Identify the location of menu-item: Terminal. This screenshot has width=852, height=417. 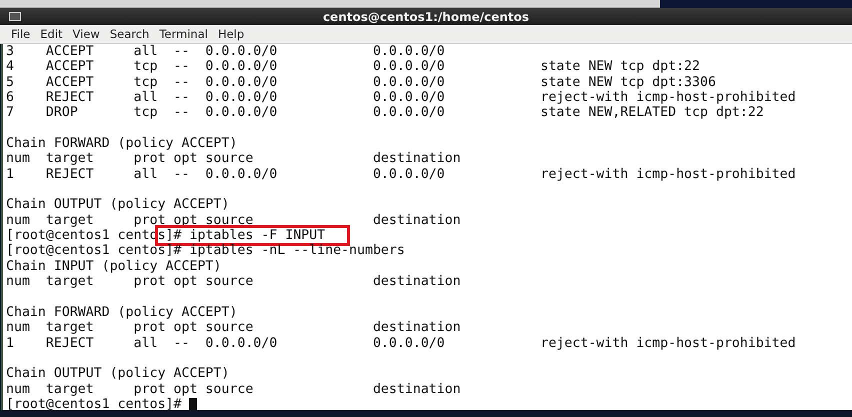
(183, 34).